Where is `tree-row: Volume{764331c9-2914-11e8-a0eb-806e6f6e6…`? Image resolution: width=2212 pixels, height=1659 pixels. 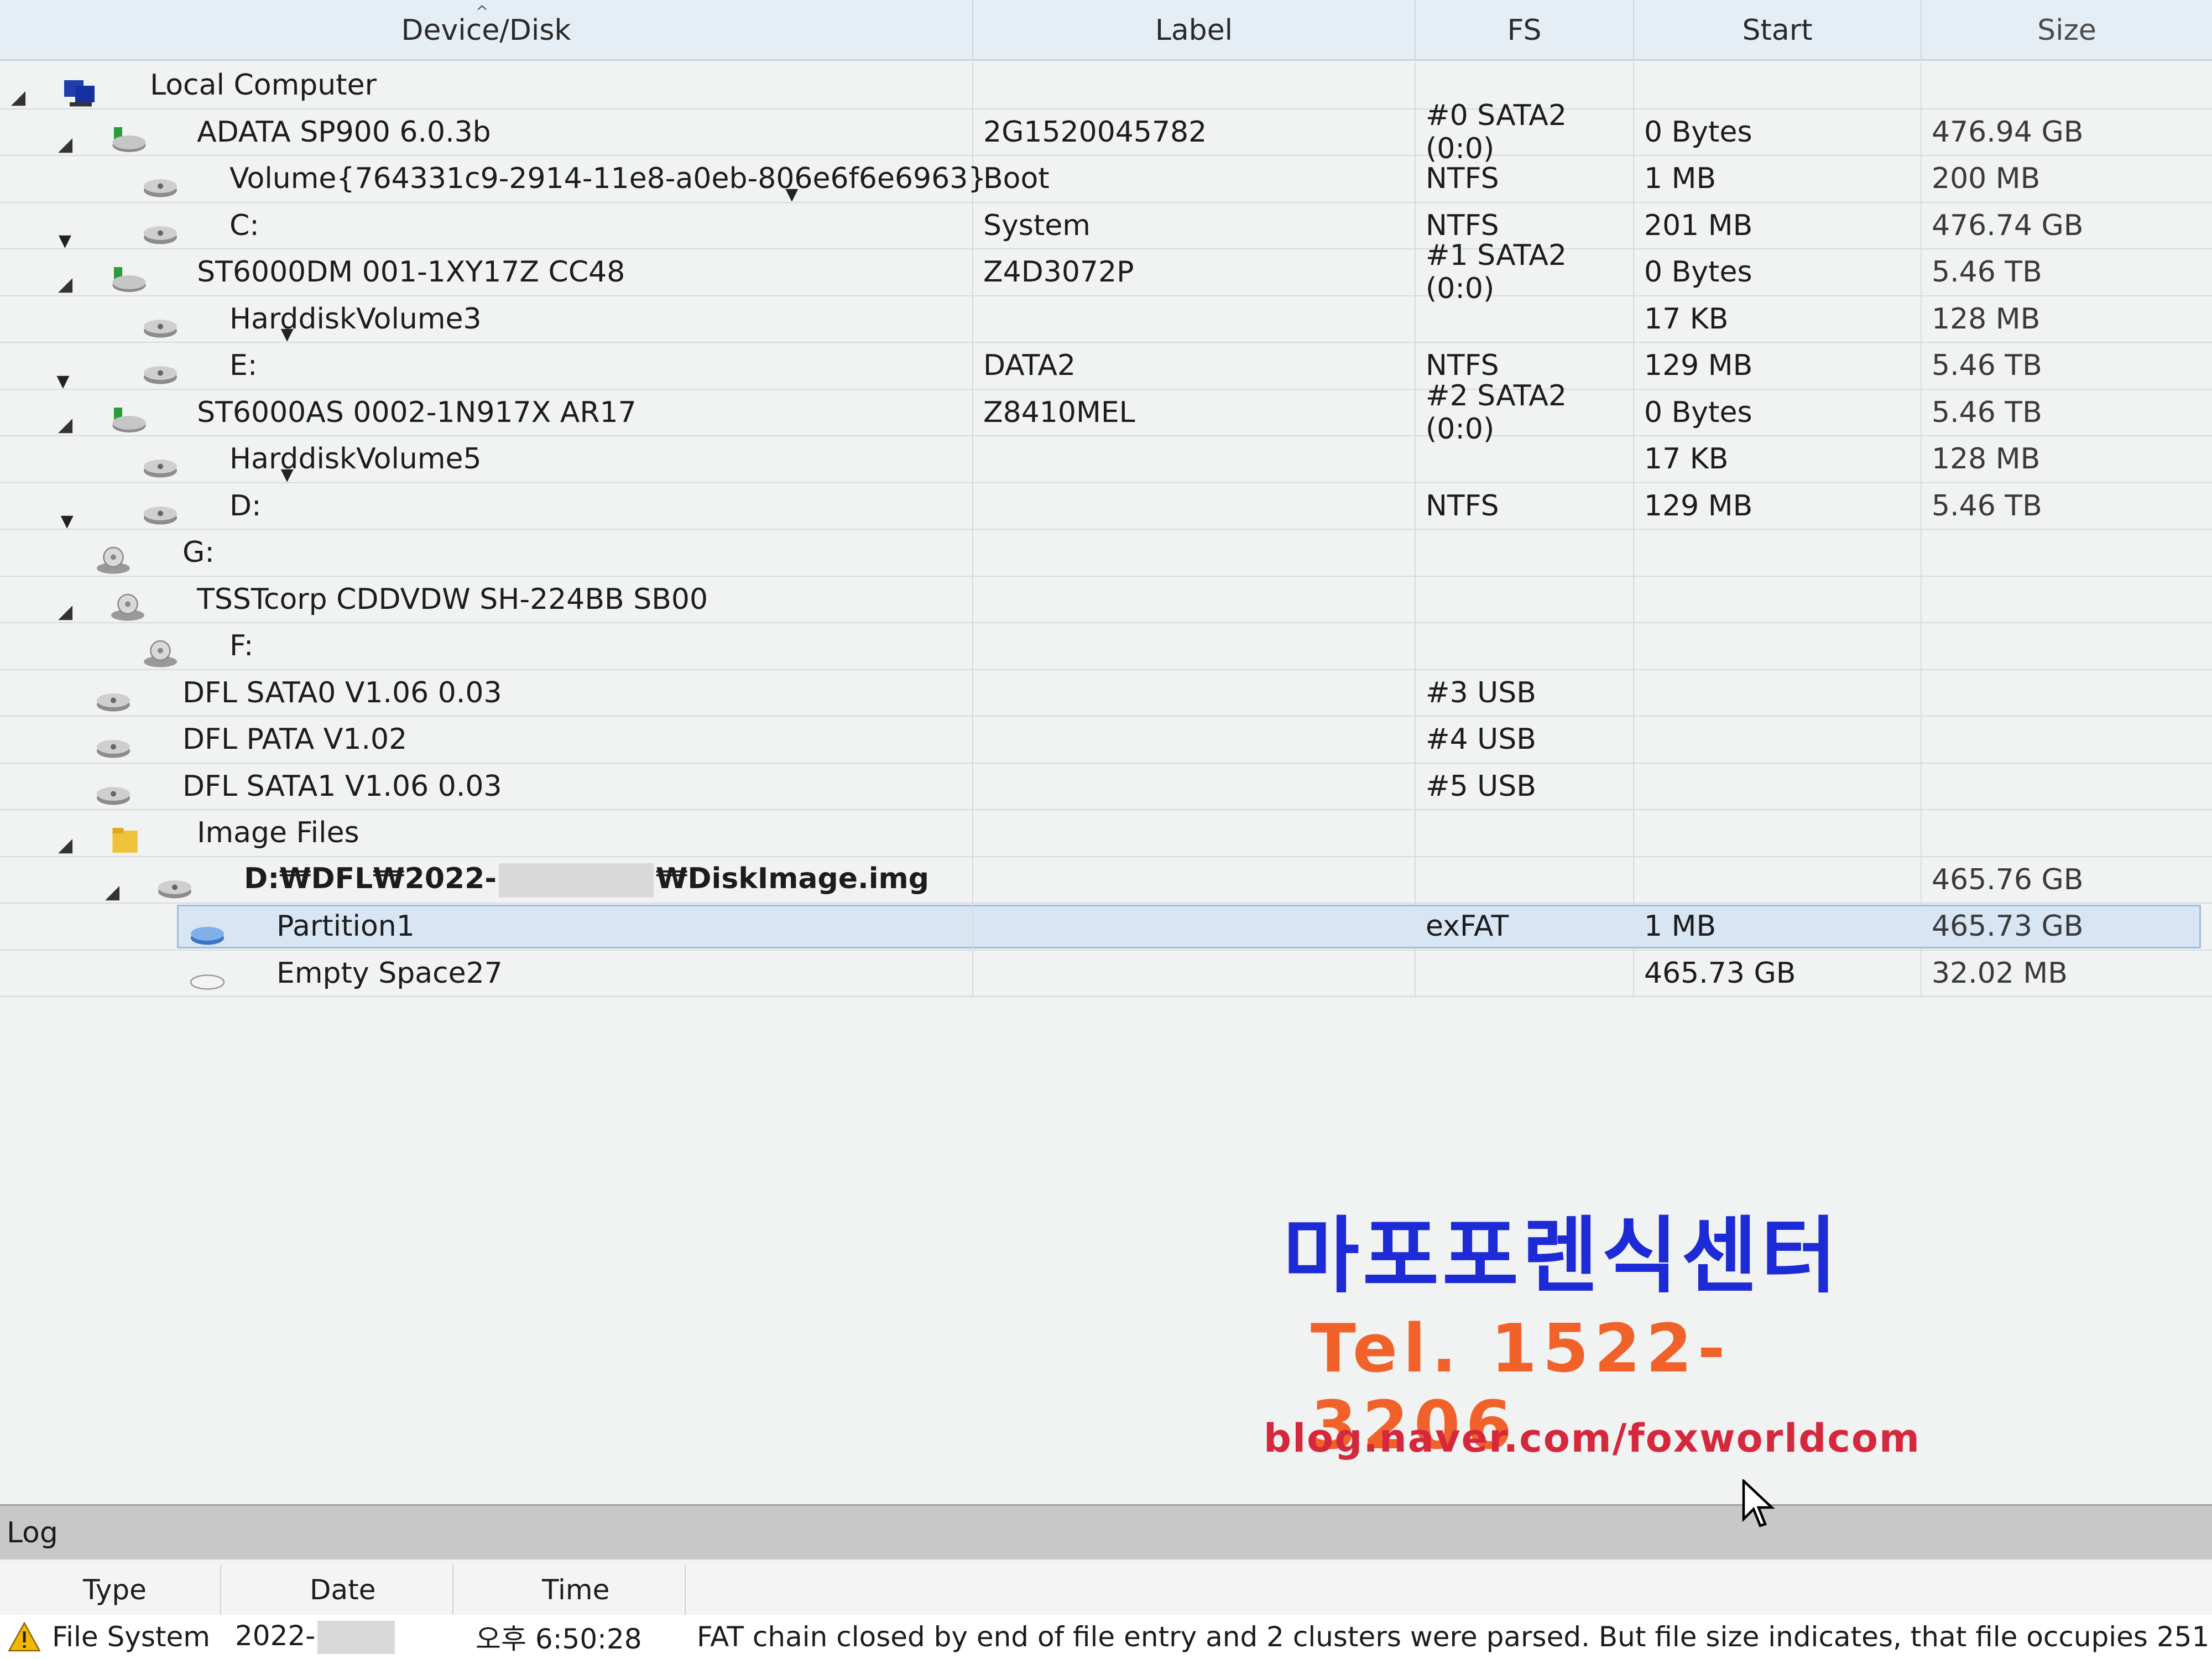
tree-row: Volume{764331c9-2914-11e8-a0eb-806e6f6e6… is located at coordinates (1106, 180).